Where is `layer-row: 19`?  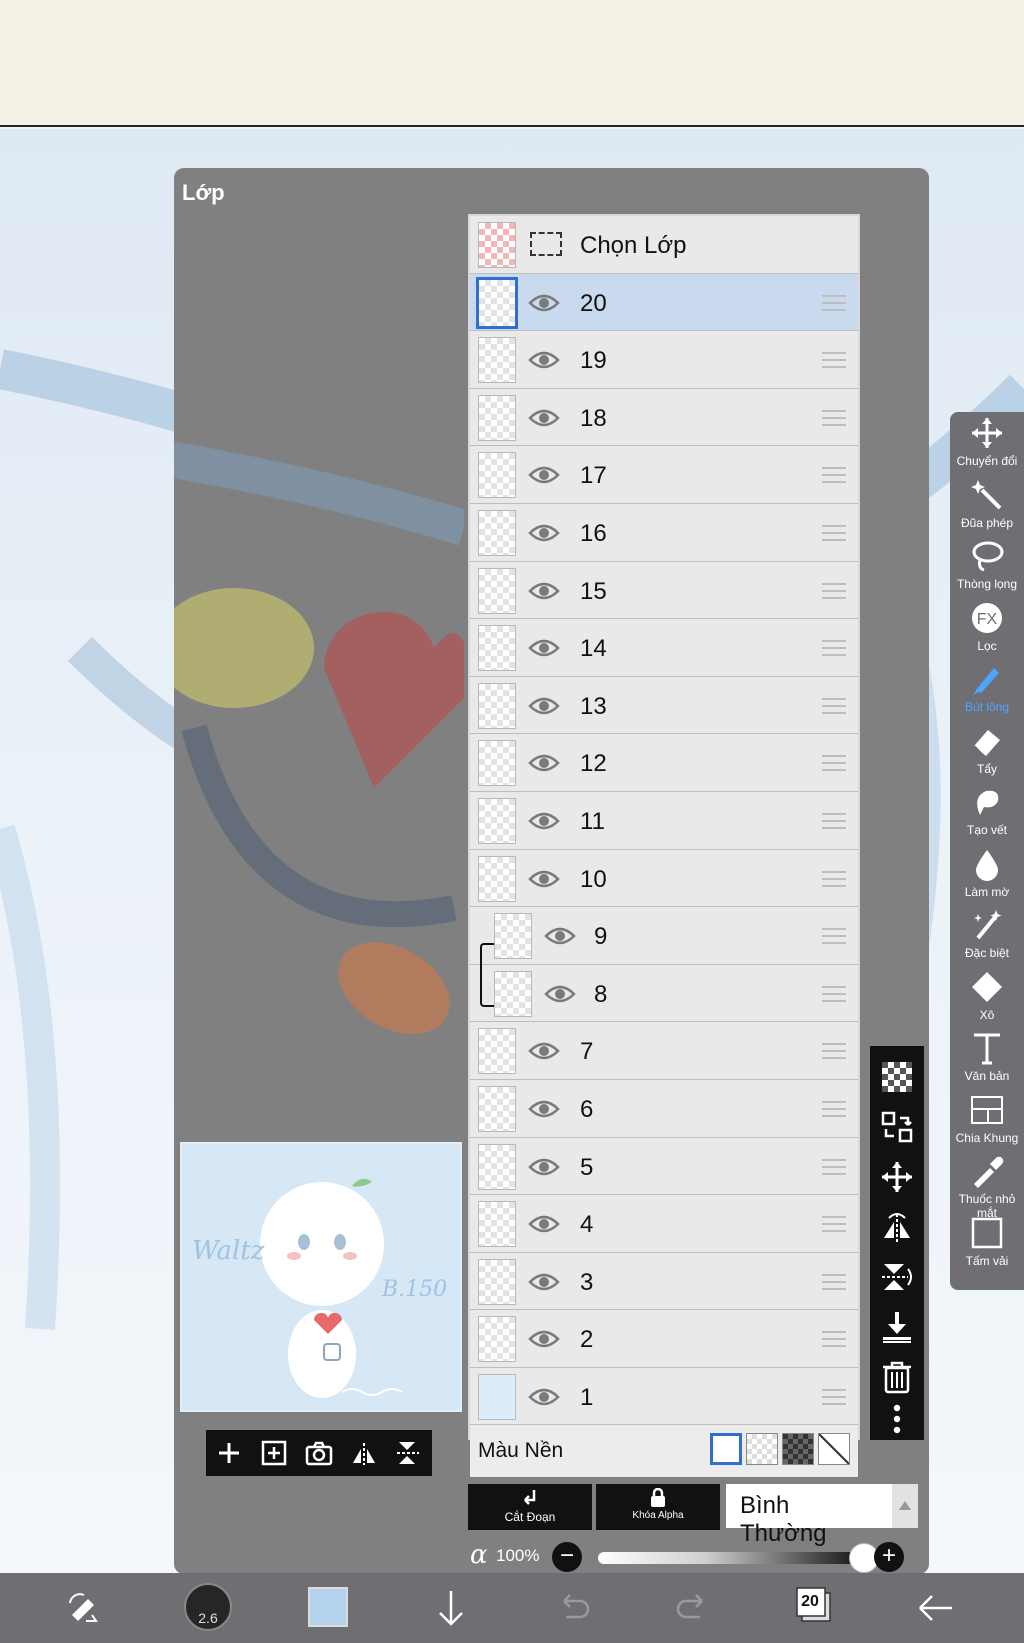 layer-row: 19 is located at coordinates (664, 360).